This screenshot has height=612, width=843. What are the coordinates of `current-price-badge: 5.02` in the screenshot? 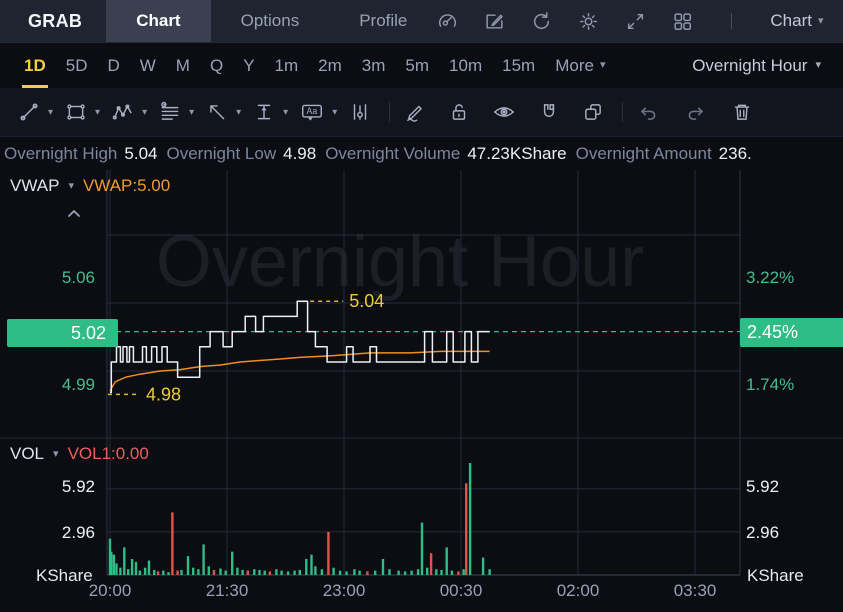 It's located at (62, 333).